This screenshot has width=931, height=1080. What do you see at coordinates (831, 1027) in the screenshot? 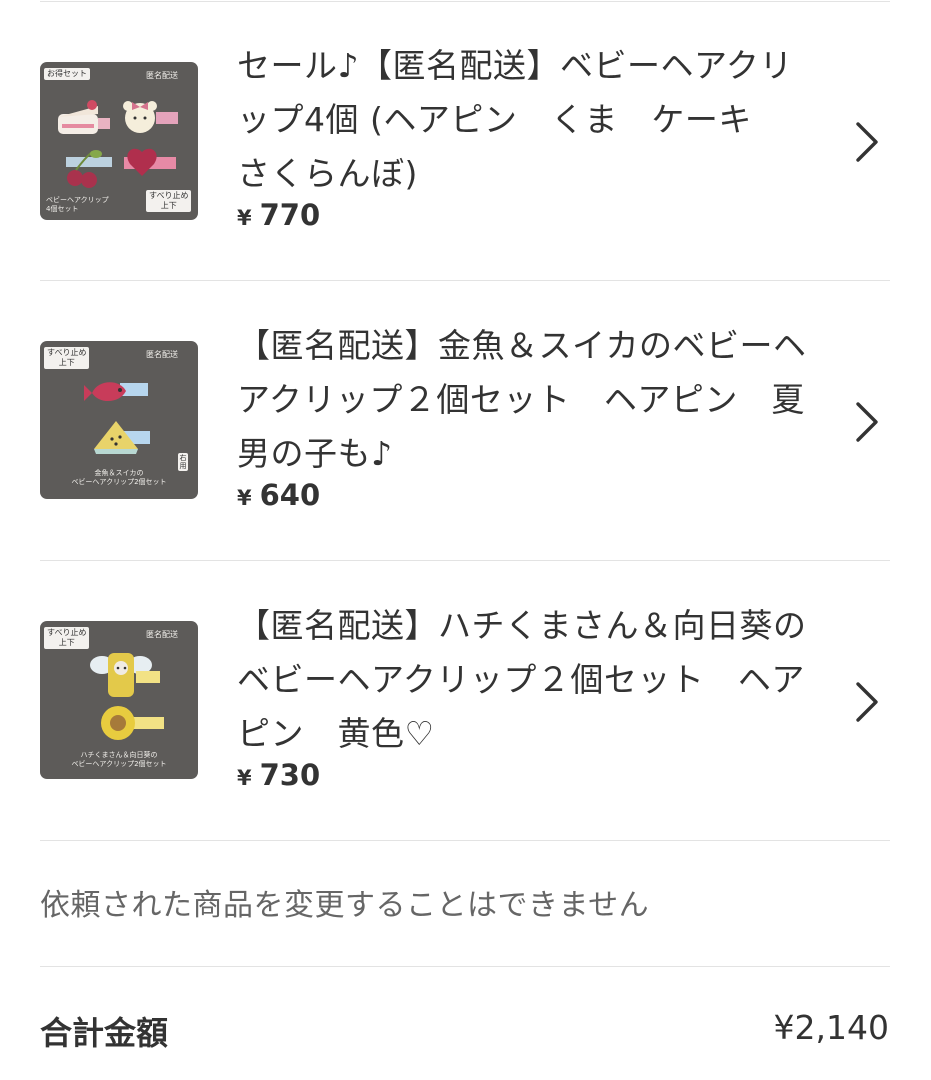
I see `total-value: ¥2,140` at bounding box center [831, 1027].